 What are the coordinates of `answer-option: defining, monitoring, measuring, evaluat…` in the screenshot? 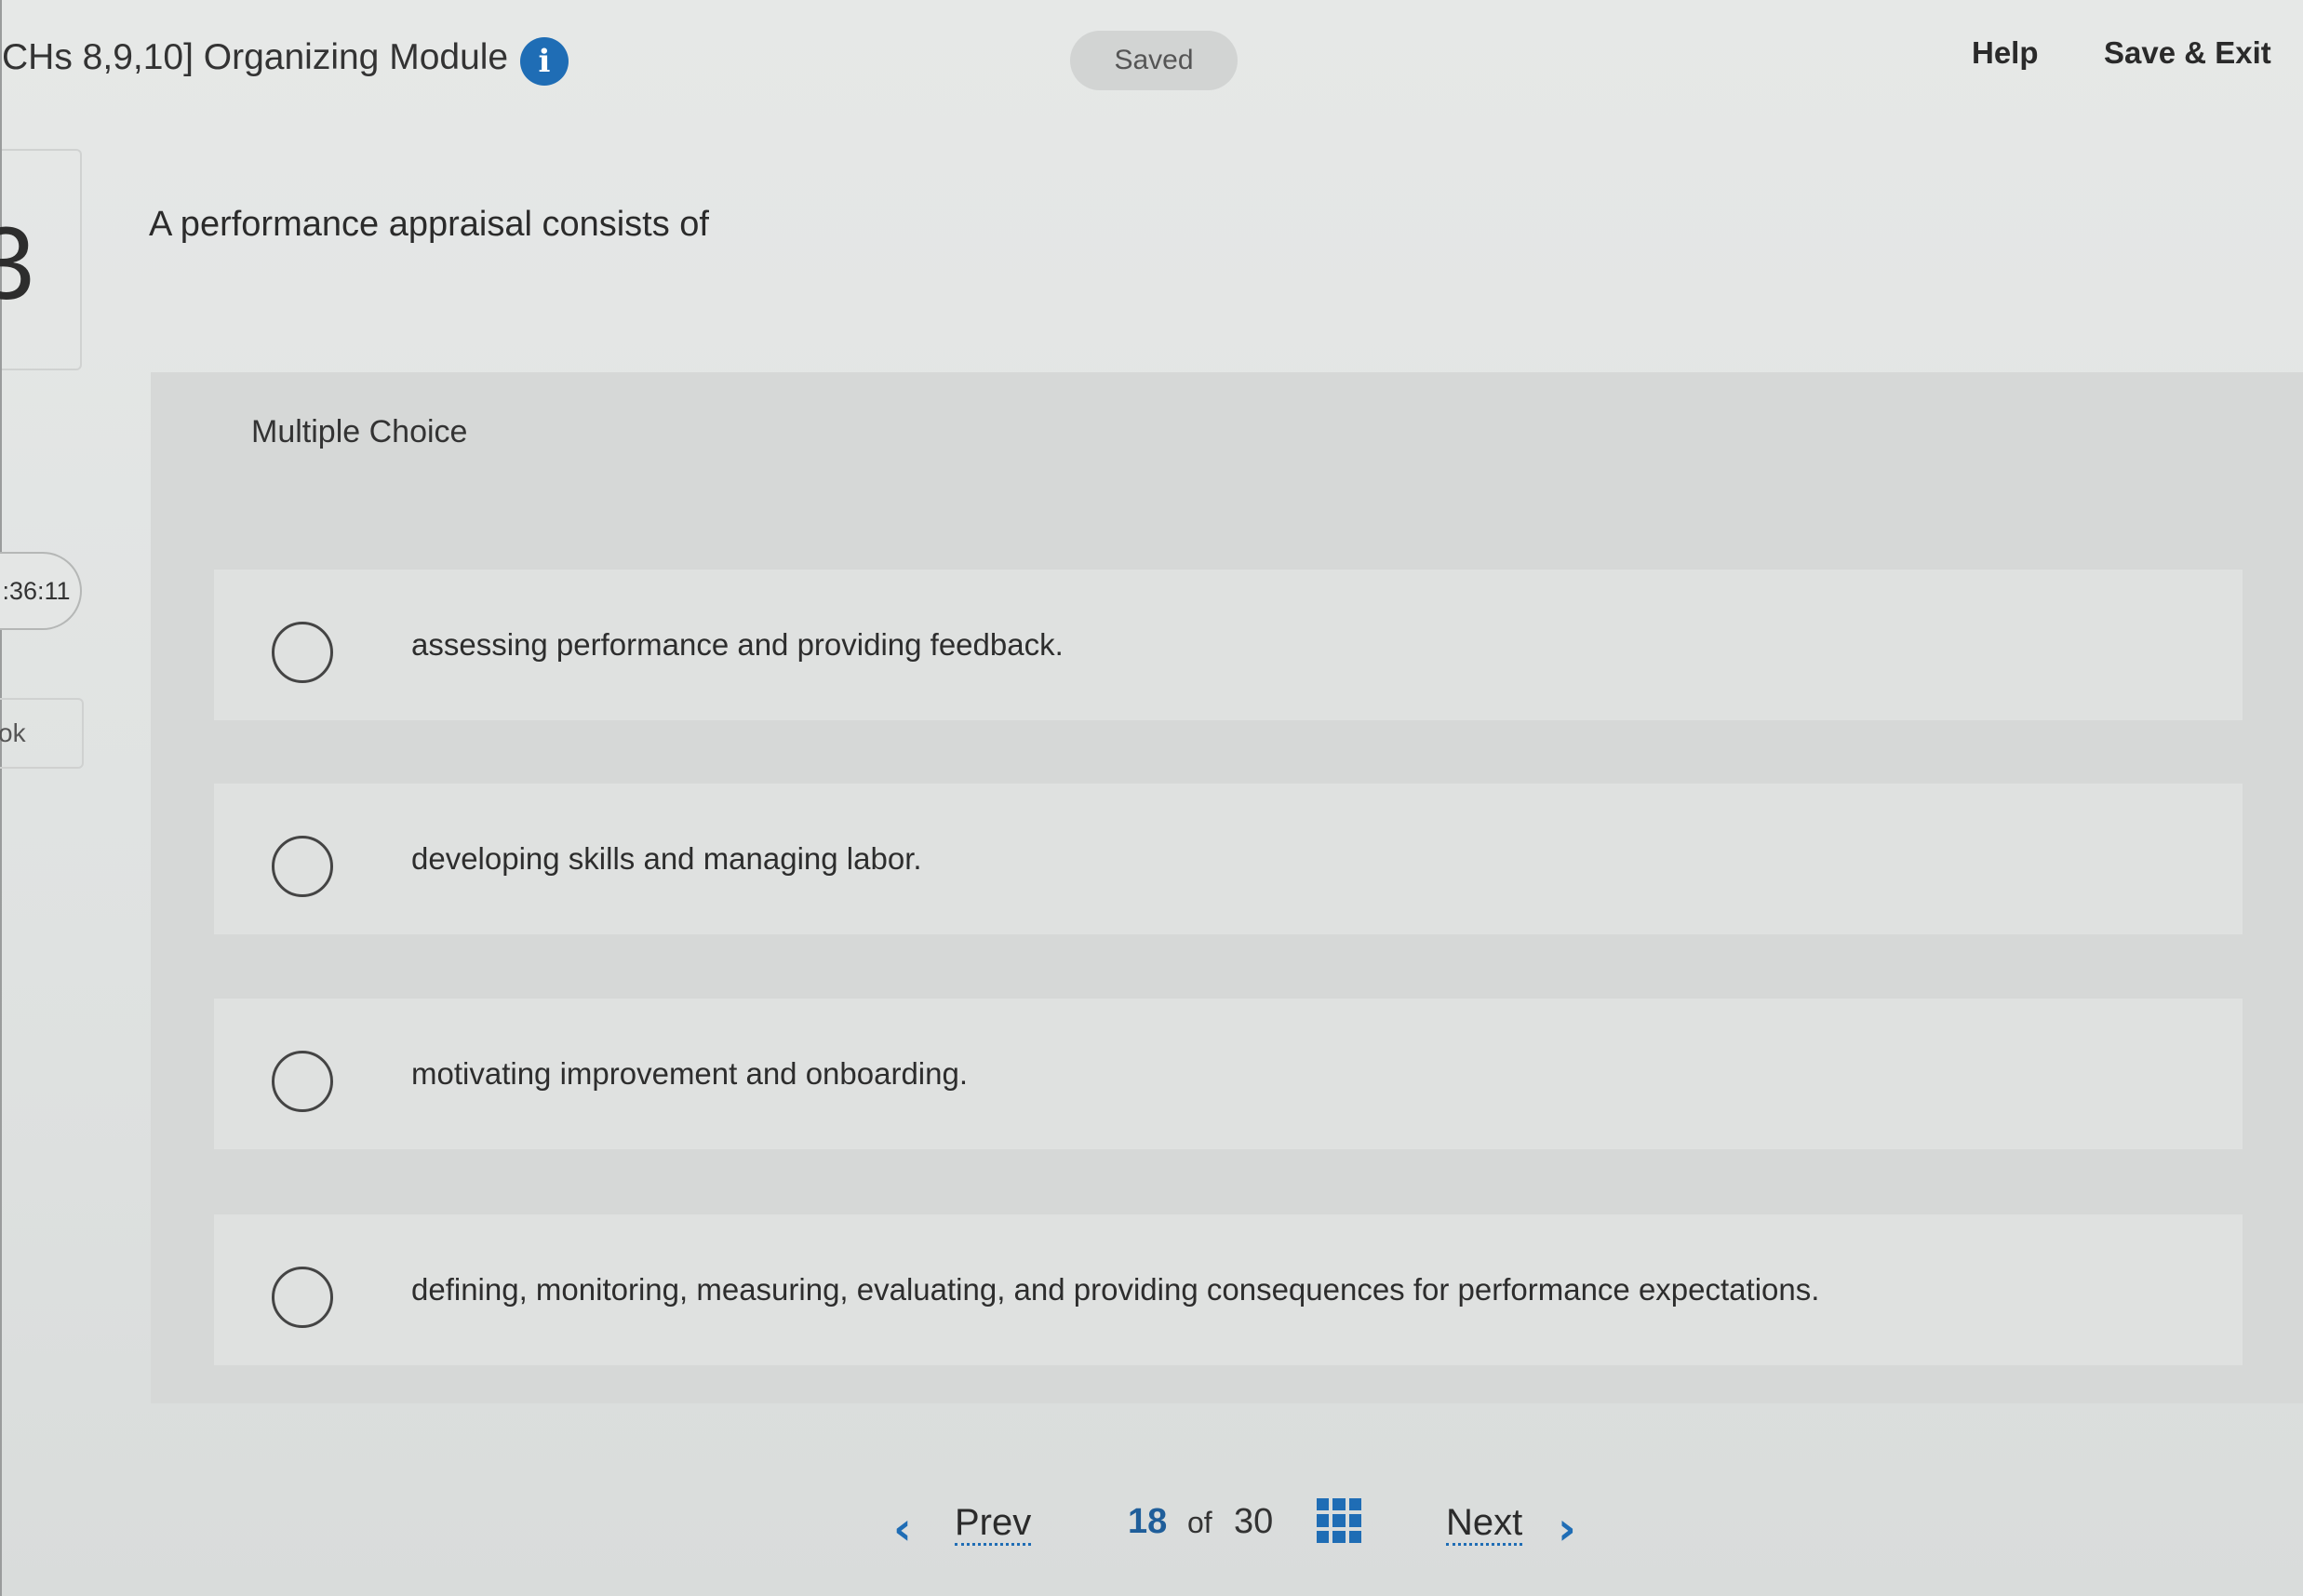 It's located at (1228, 1289).